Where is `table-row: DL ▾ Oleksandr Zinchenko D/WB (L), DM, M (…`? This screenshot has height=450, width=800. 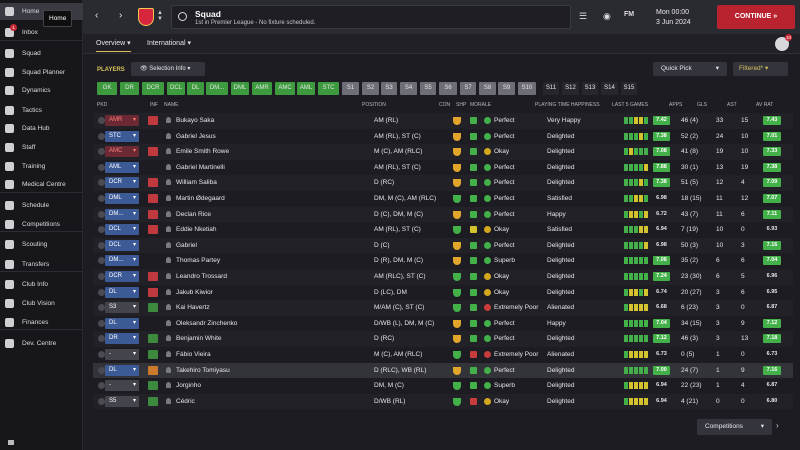 table-row: DL ▾ Oleksandr Zinchenko D/WB (L), DM, M (… is located at coordinates (443, 323).